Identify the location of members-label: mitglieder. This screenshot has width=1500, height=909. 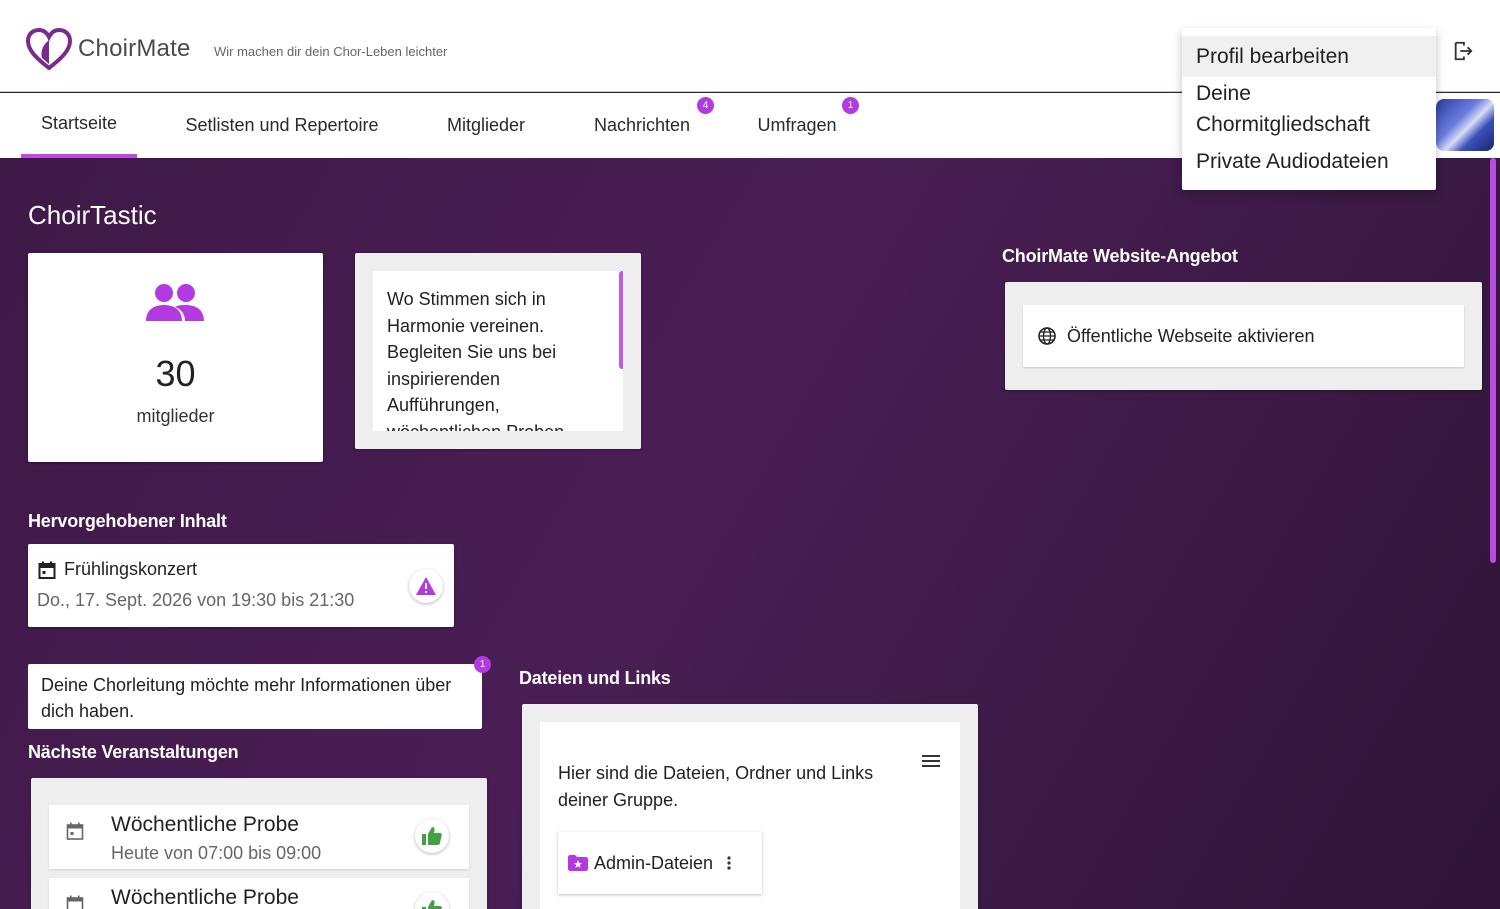
(175, 416).